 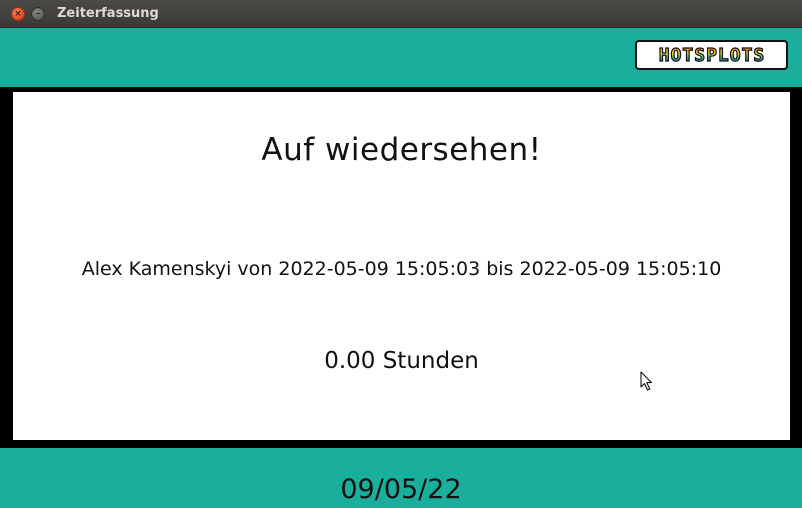 What do you see at coordinates (401, 57) in the screenshot?
I see `header-bar: HOTSPLOTS` at bounding box center [401, 57].